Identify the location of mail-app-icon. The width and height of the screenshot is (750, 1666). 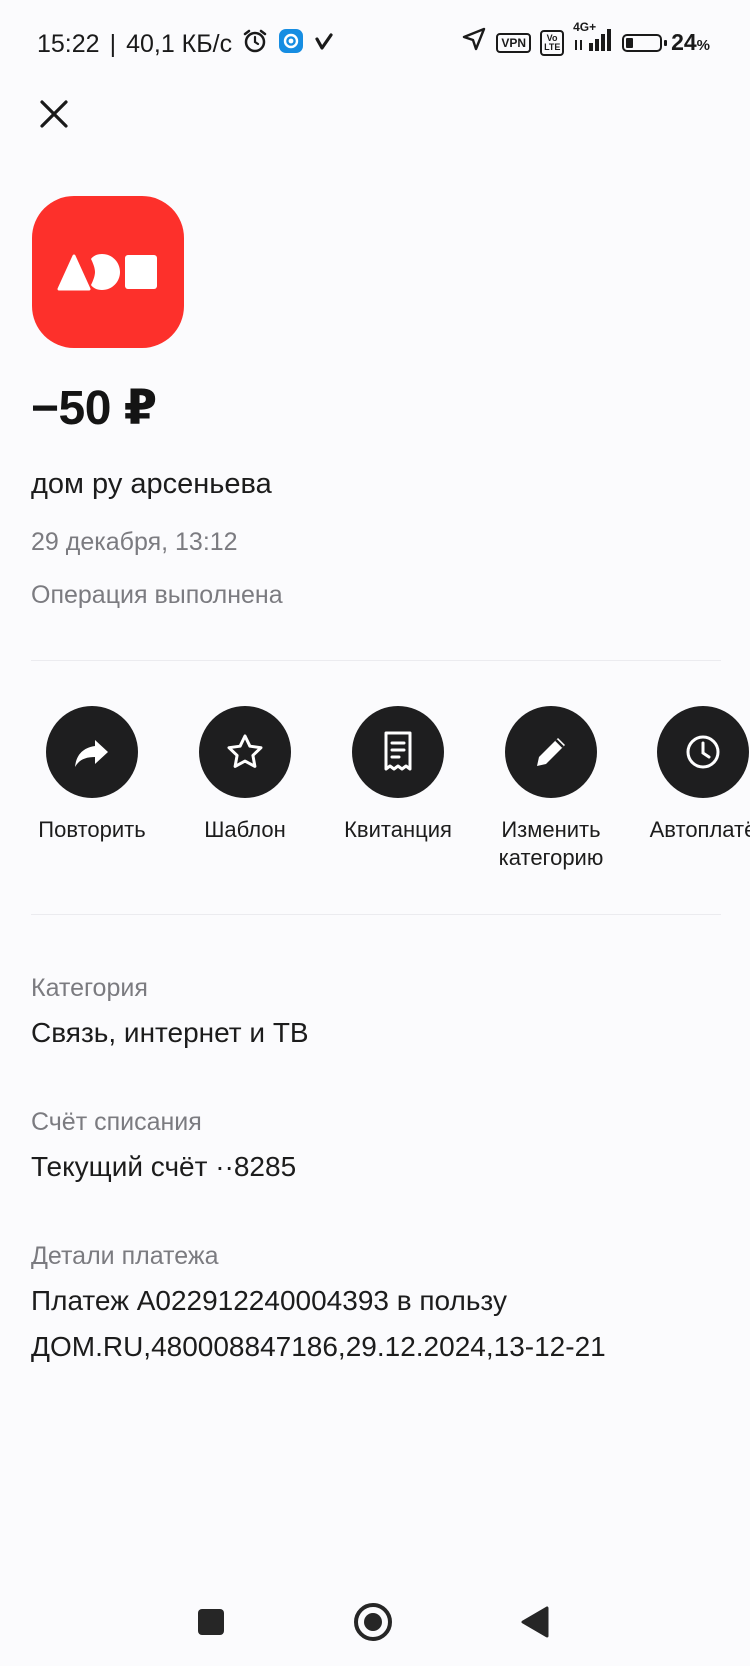
(291, 44).